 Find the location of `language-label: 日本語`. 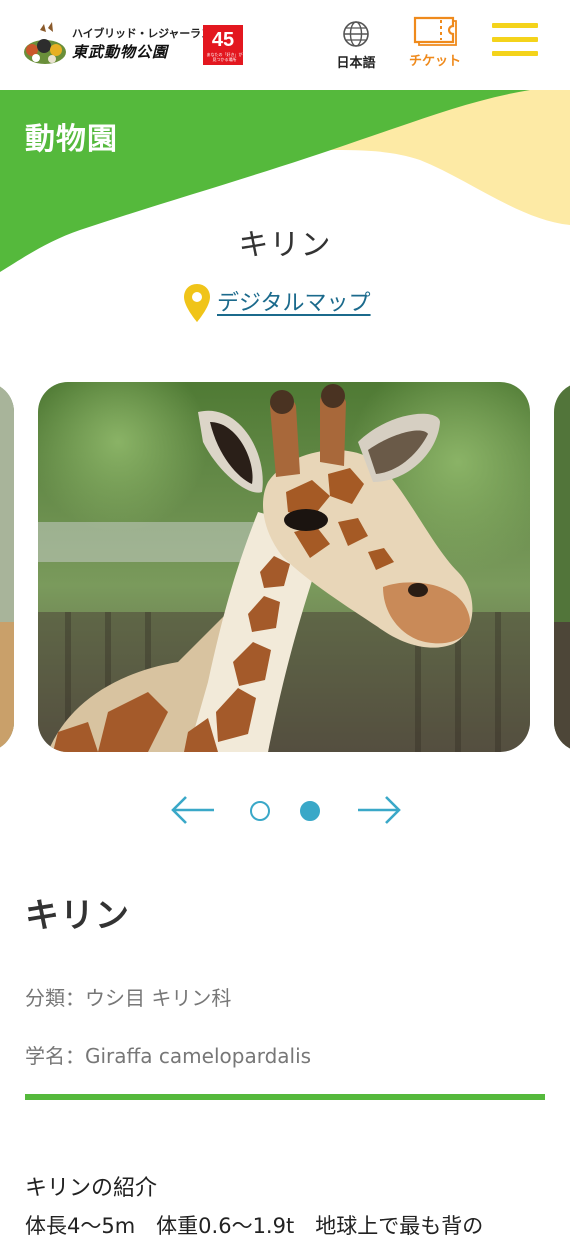

language-label: 日本語 is located at coordinates (356, 63).